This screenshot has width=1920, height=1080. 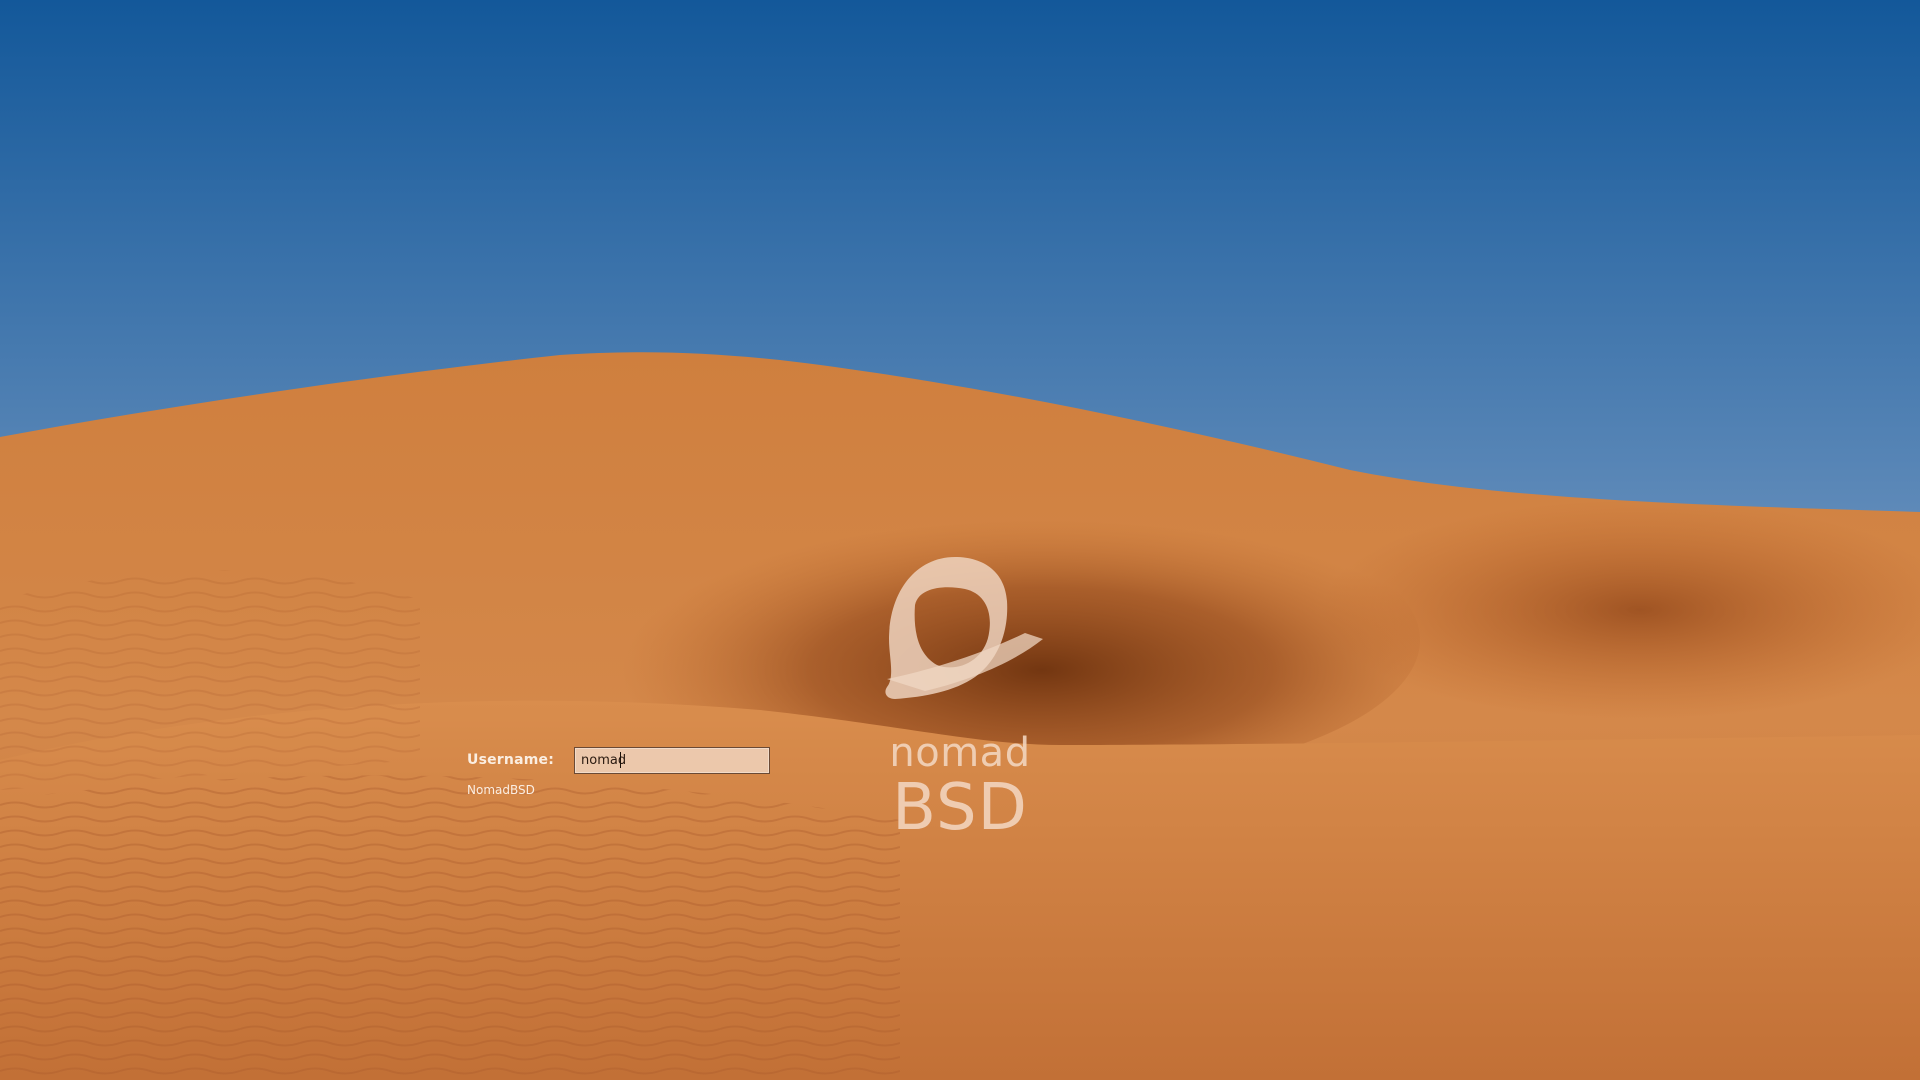 I want to click on nomadbsd-logo-icon, so click(x=964, y=628).